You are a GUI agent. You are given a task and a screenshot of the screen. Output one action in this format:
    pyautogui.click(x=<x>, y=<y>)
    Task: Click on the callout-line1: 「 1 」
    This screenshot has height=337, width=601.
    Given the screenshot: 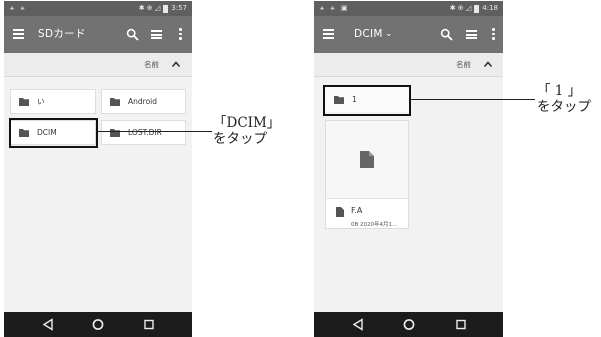 What is the action you would take?
    pyautogui.click(x=559, y=91)
    